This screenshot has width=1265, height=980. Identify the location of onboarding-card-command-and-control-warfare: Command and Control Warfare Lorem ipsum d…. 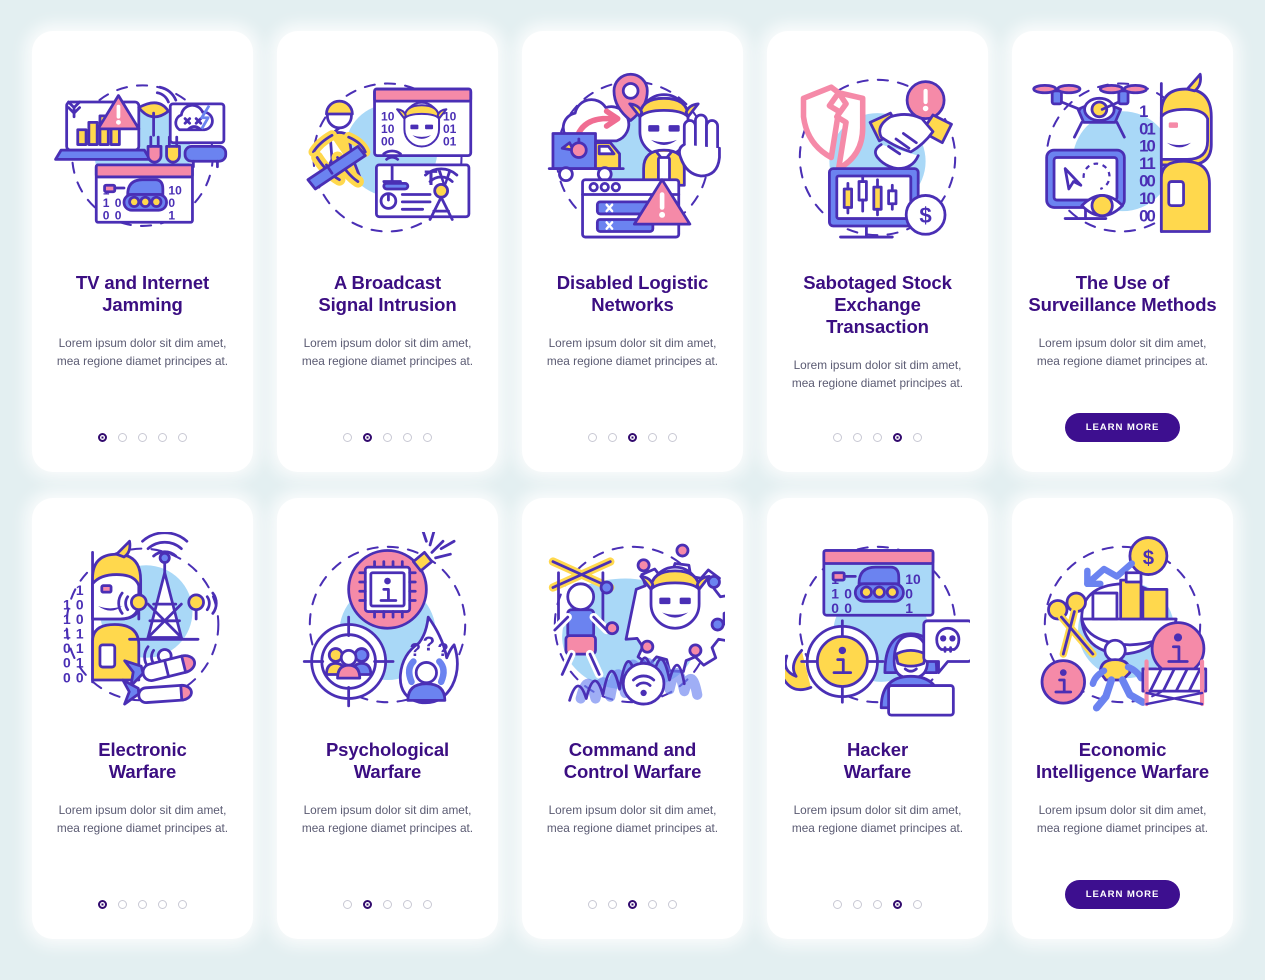
(632, 718).